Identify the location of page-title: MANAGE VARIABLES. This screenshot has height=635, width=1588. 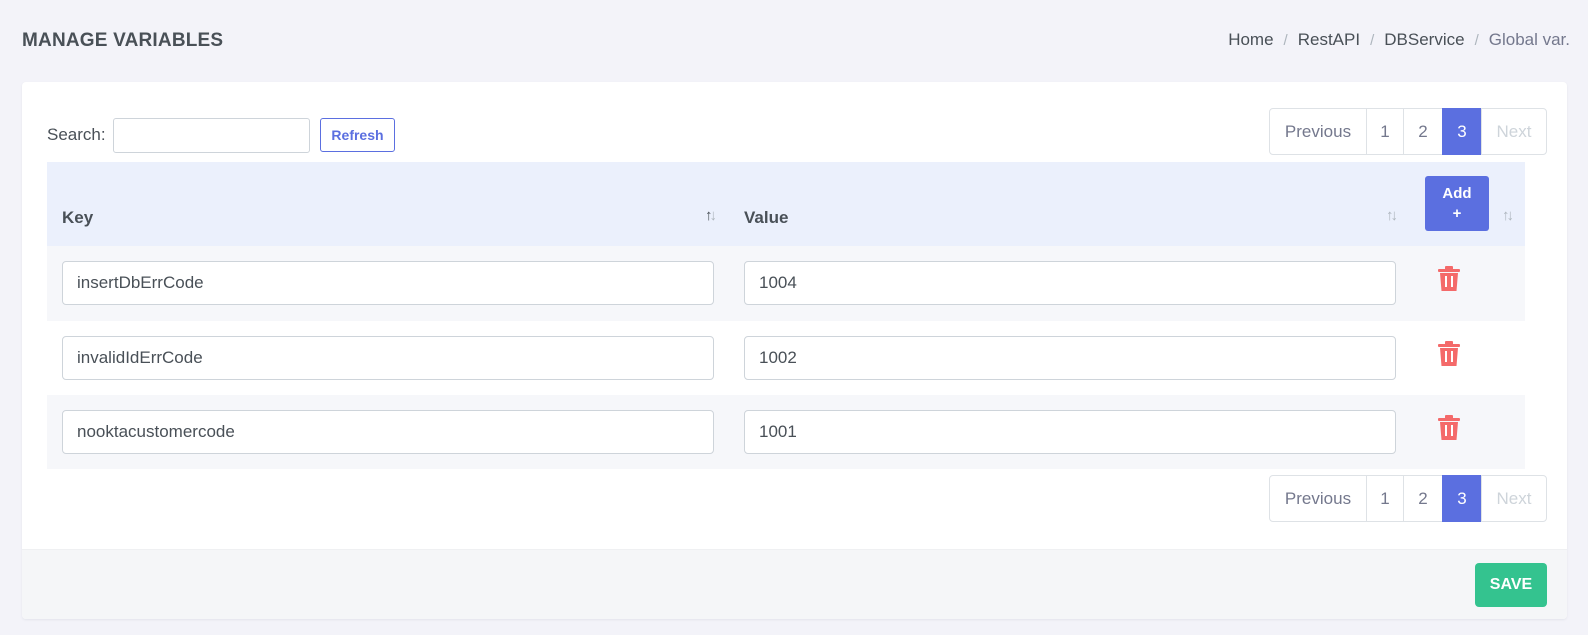
(123, 40).